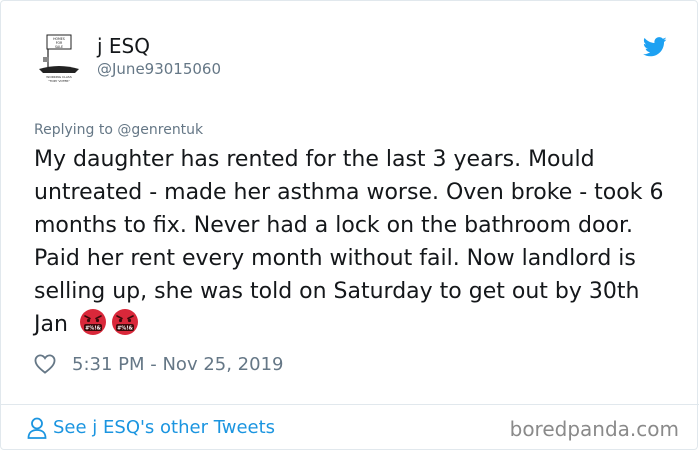  I want to click on heart-icon, so click(45, 364).